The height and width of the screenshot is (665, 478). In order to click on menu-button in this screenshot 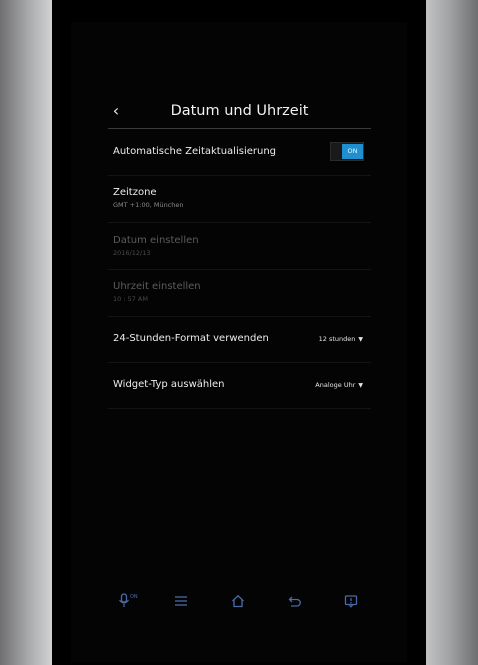, I will do `click(181, 601)`.